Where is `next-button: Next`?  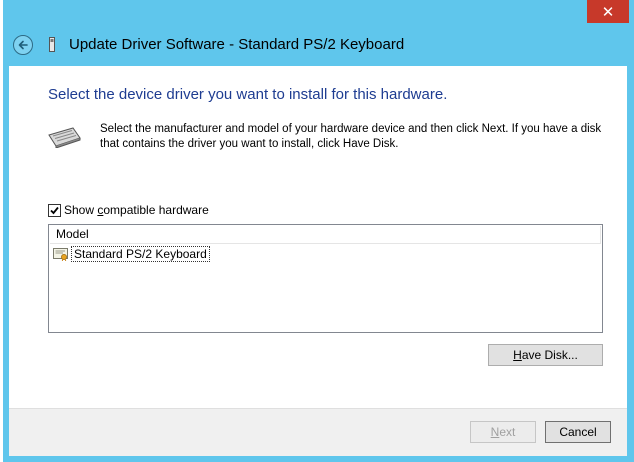 next-button: Next is located at coordinates (503, 432).